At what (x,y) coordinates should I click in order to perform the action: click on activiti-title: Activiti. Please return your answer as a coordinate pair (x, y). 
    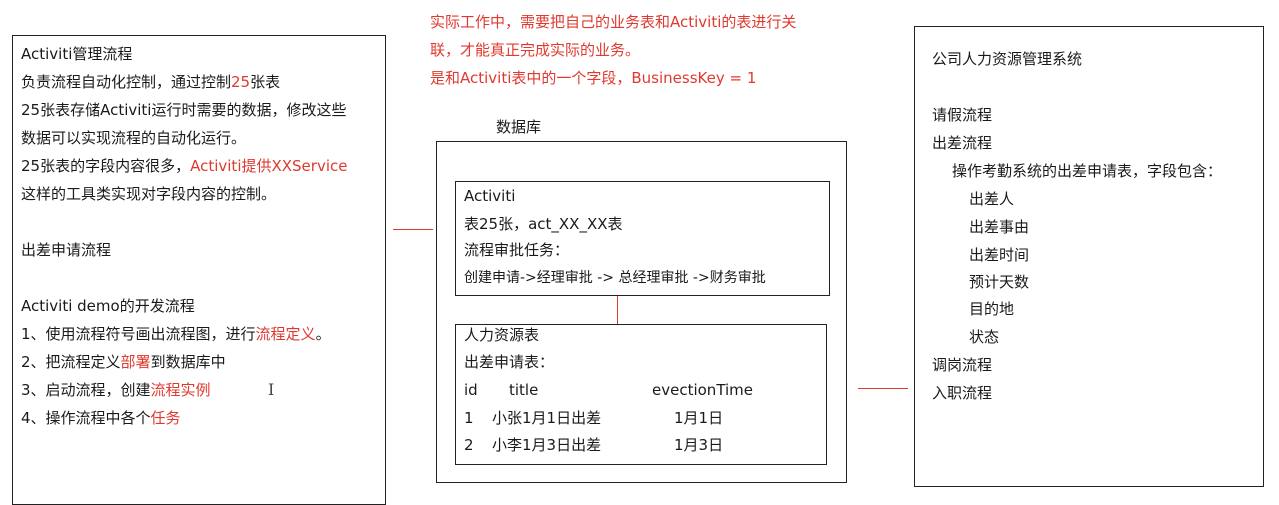
    Looking at the image, I should click on (490, 196).